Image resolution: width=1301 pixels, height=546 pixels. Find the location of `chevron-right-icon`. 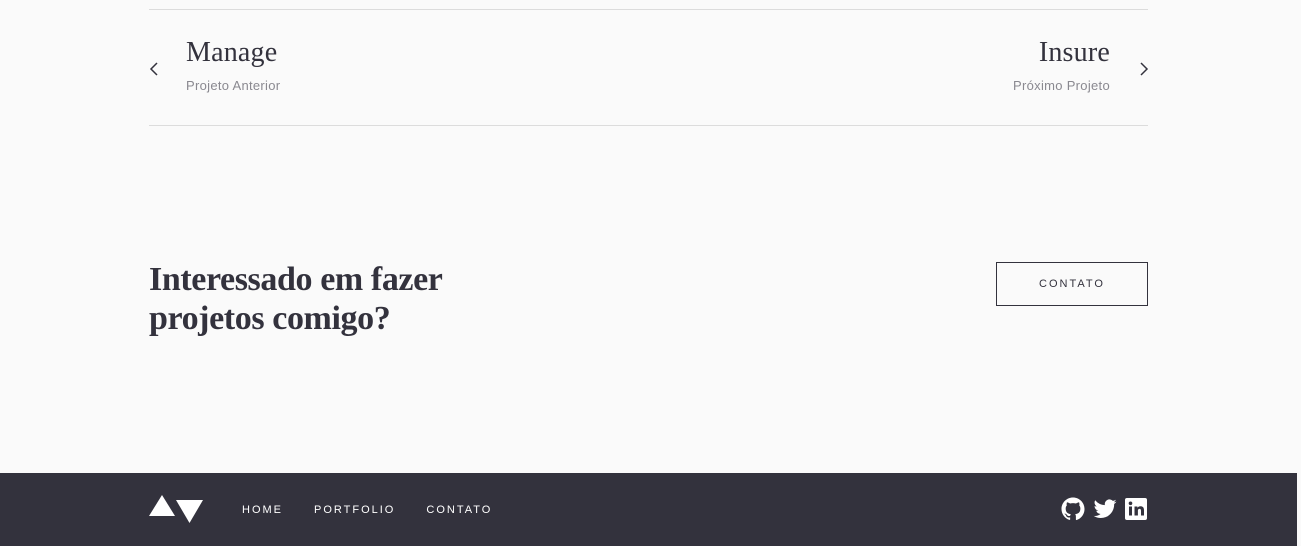

chevron-right-icon is located at coordinates (1143, 69).